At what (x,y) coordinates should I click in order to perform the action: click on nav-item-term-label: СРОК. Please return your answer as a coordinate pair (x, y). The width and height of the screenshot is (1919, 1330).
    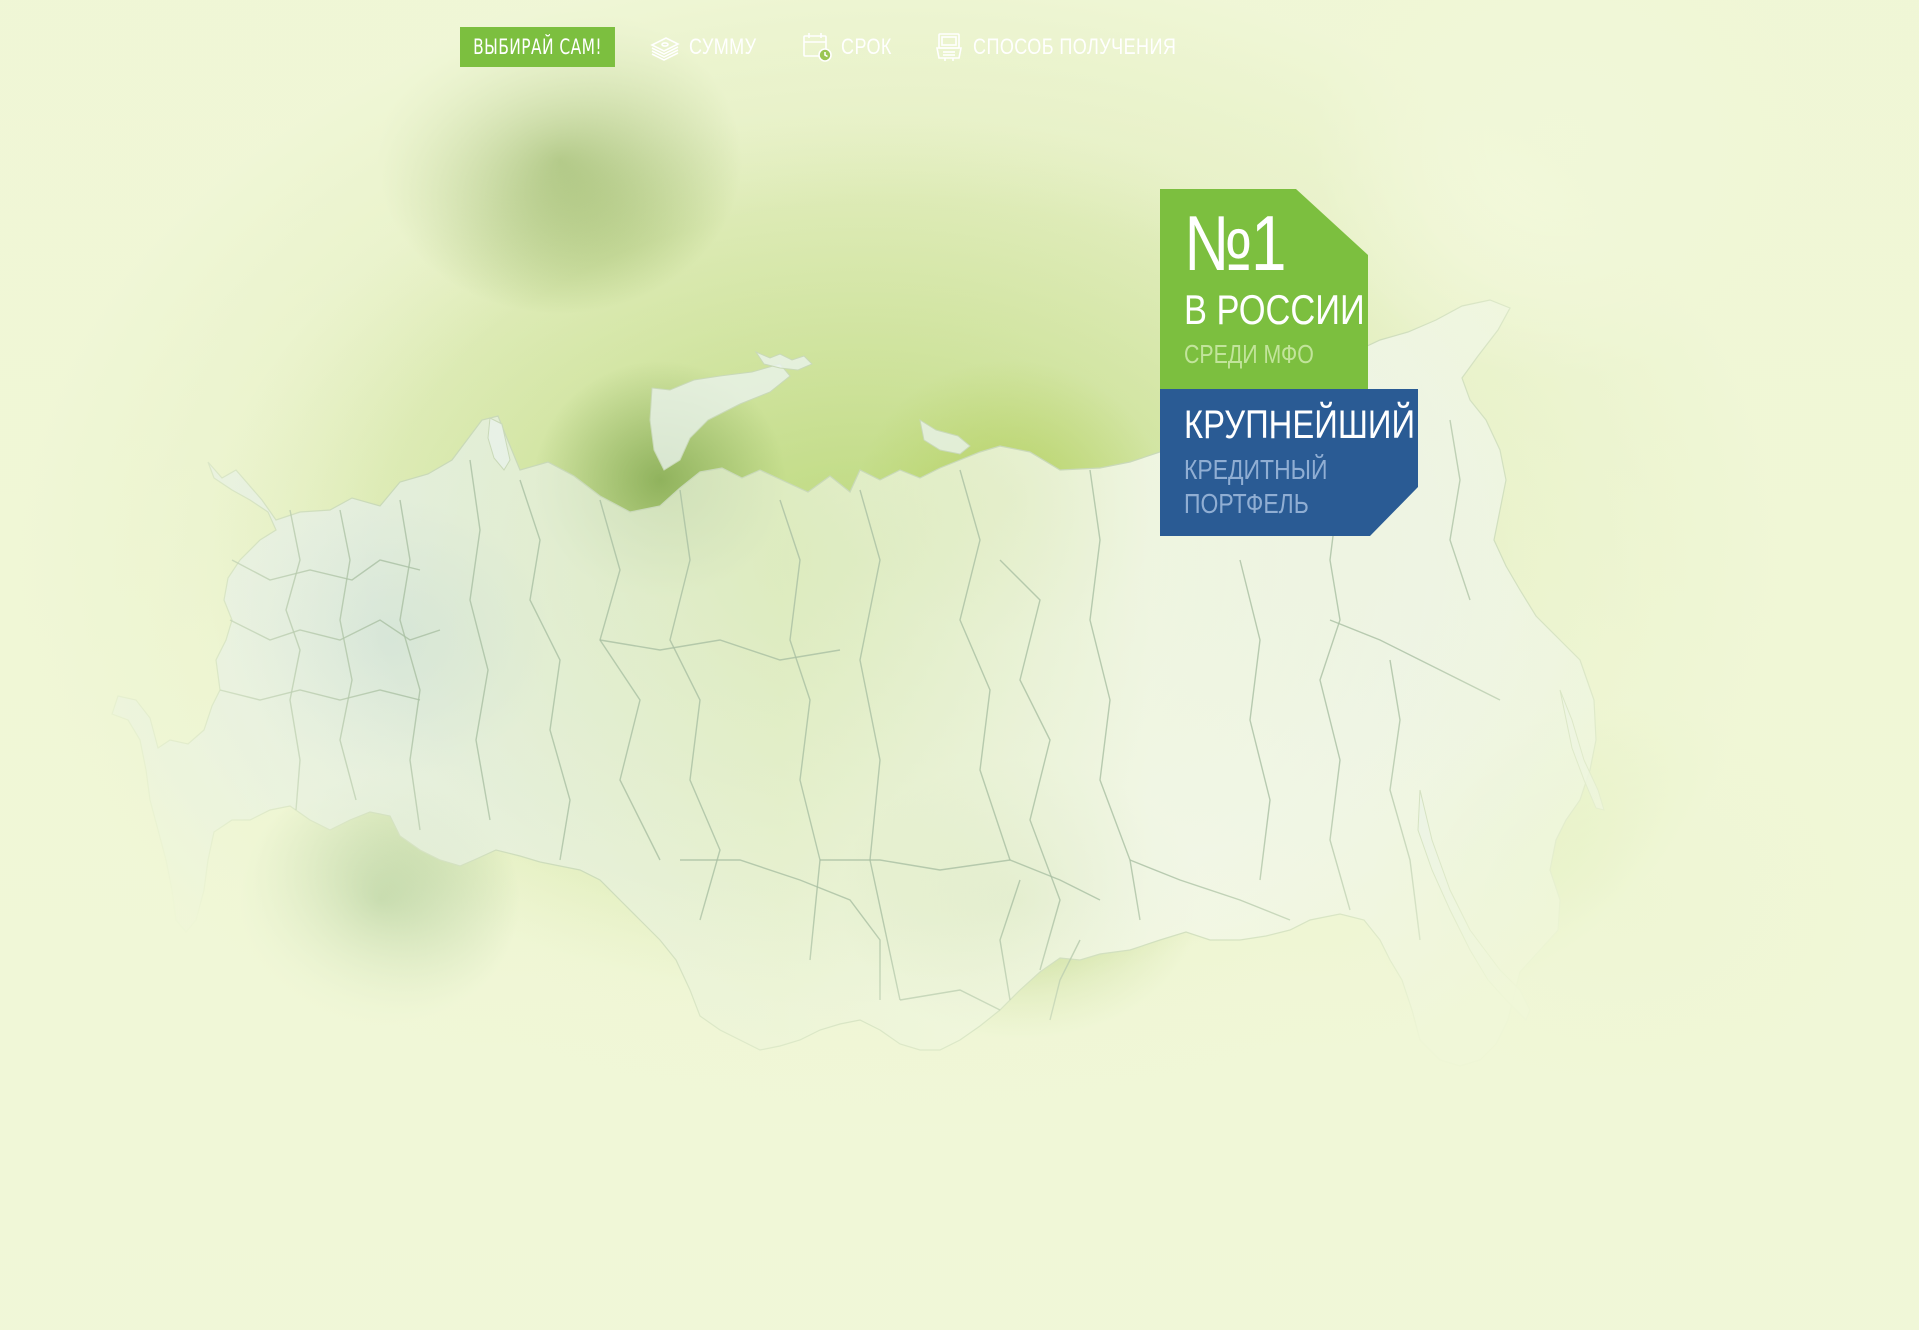
    Looking at the image, I should click on (867, 46).